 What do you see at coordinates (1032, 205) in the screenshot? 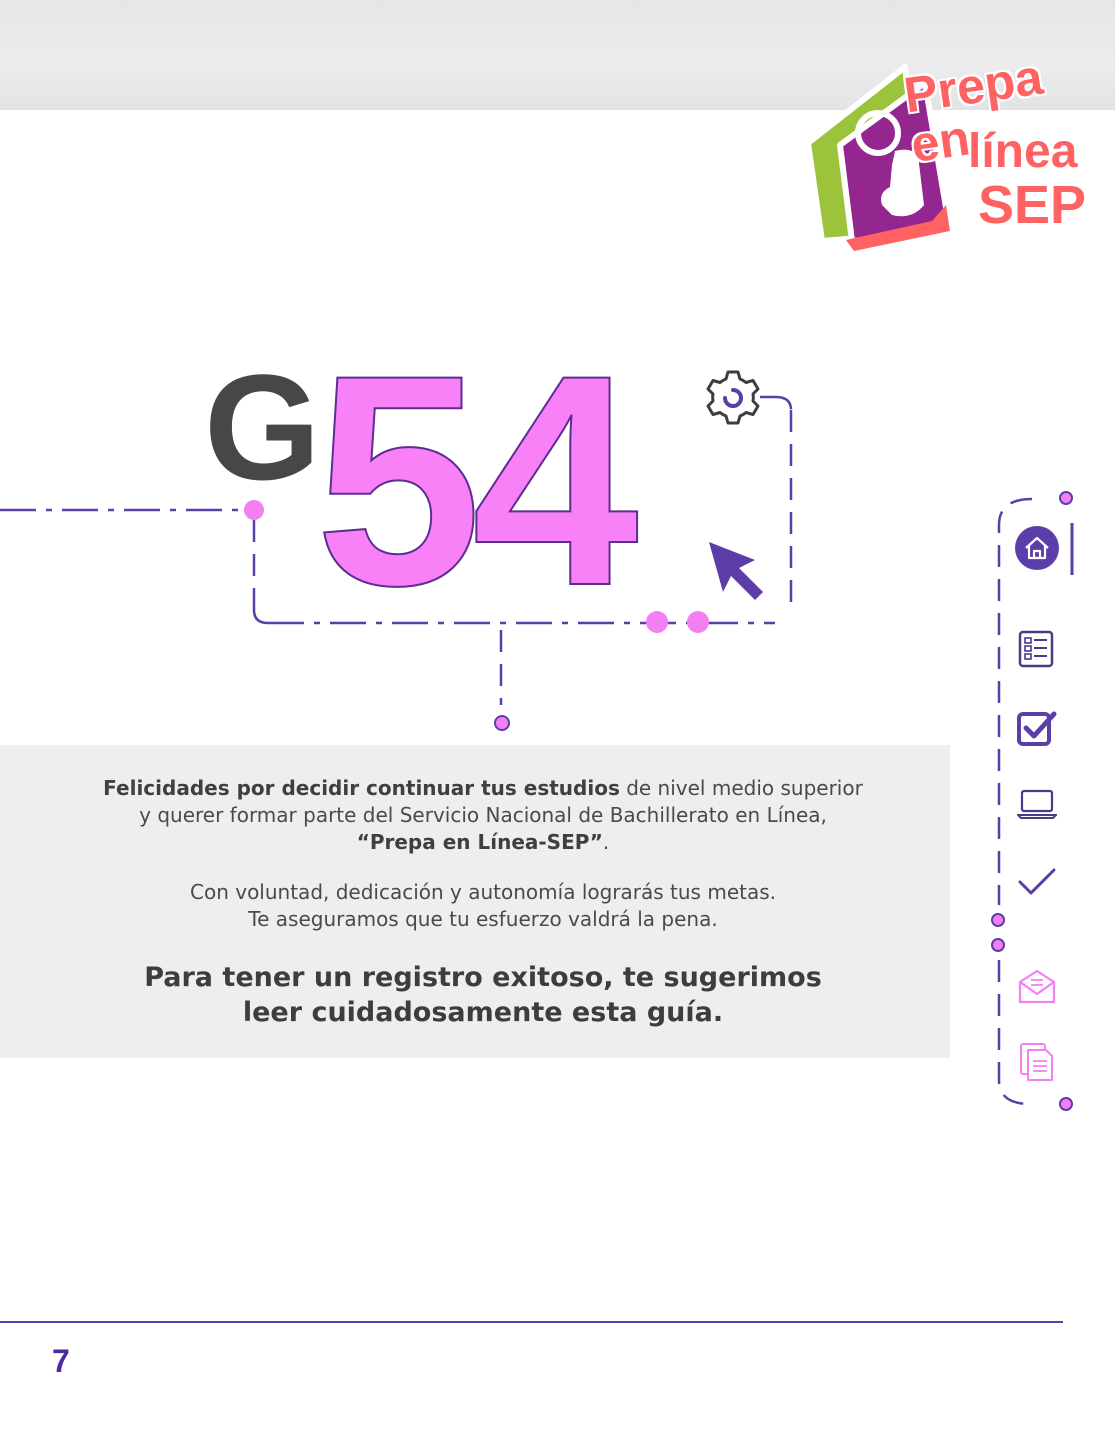
I see `logo-text-line3: SEP` at bounding box center [1032, 205].